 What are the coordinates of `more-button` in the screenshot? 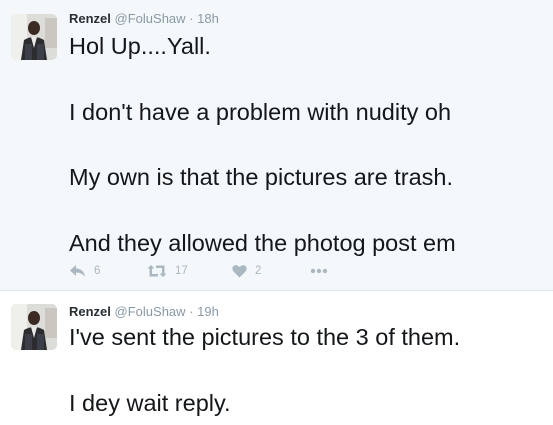 It's located at (319, 271).